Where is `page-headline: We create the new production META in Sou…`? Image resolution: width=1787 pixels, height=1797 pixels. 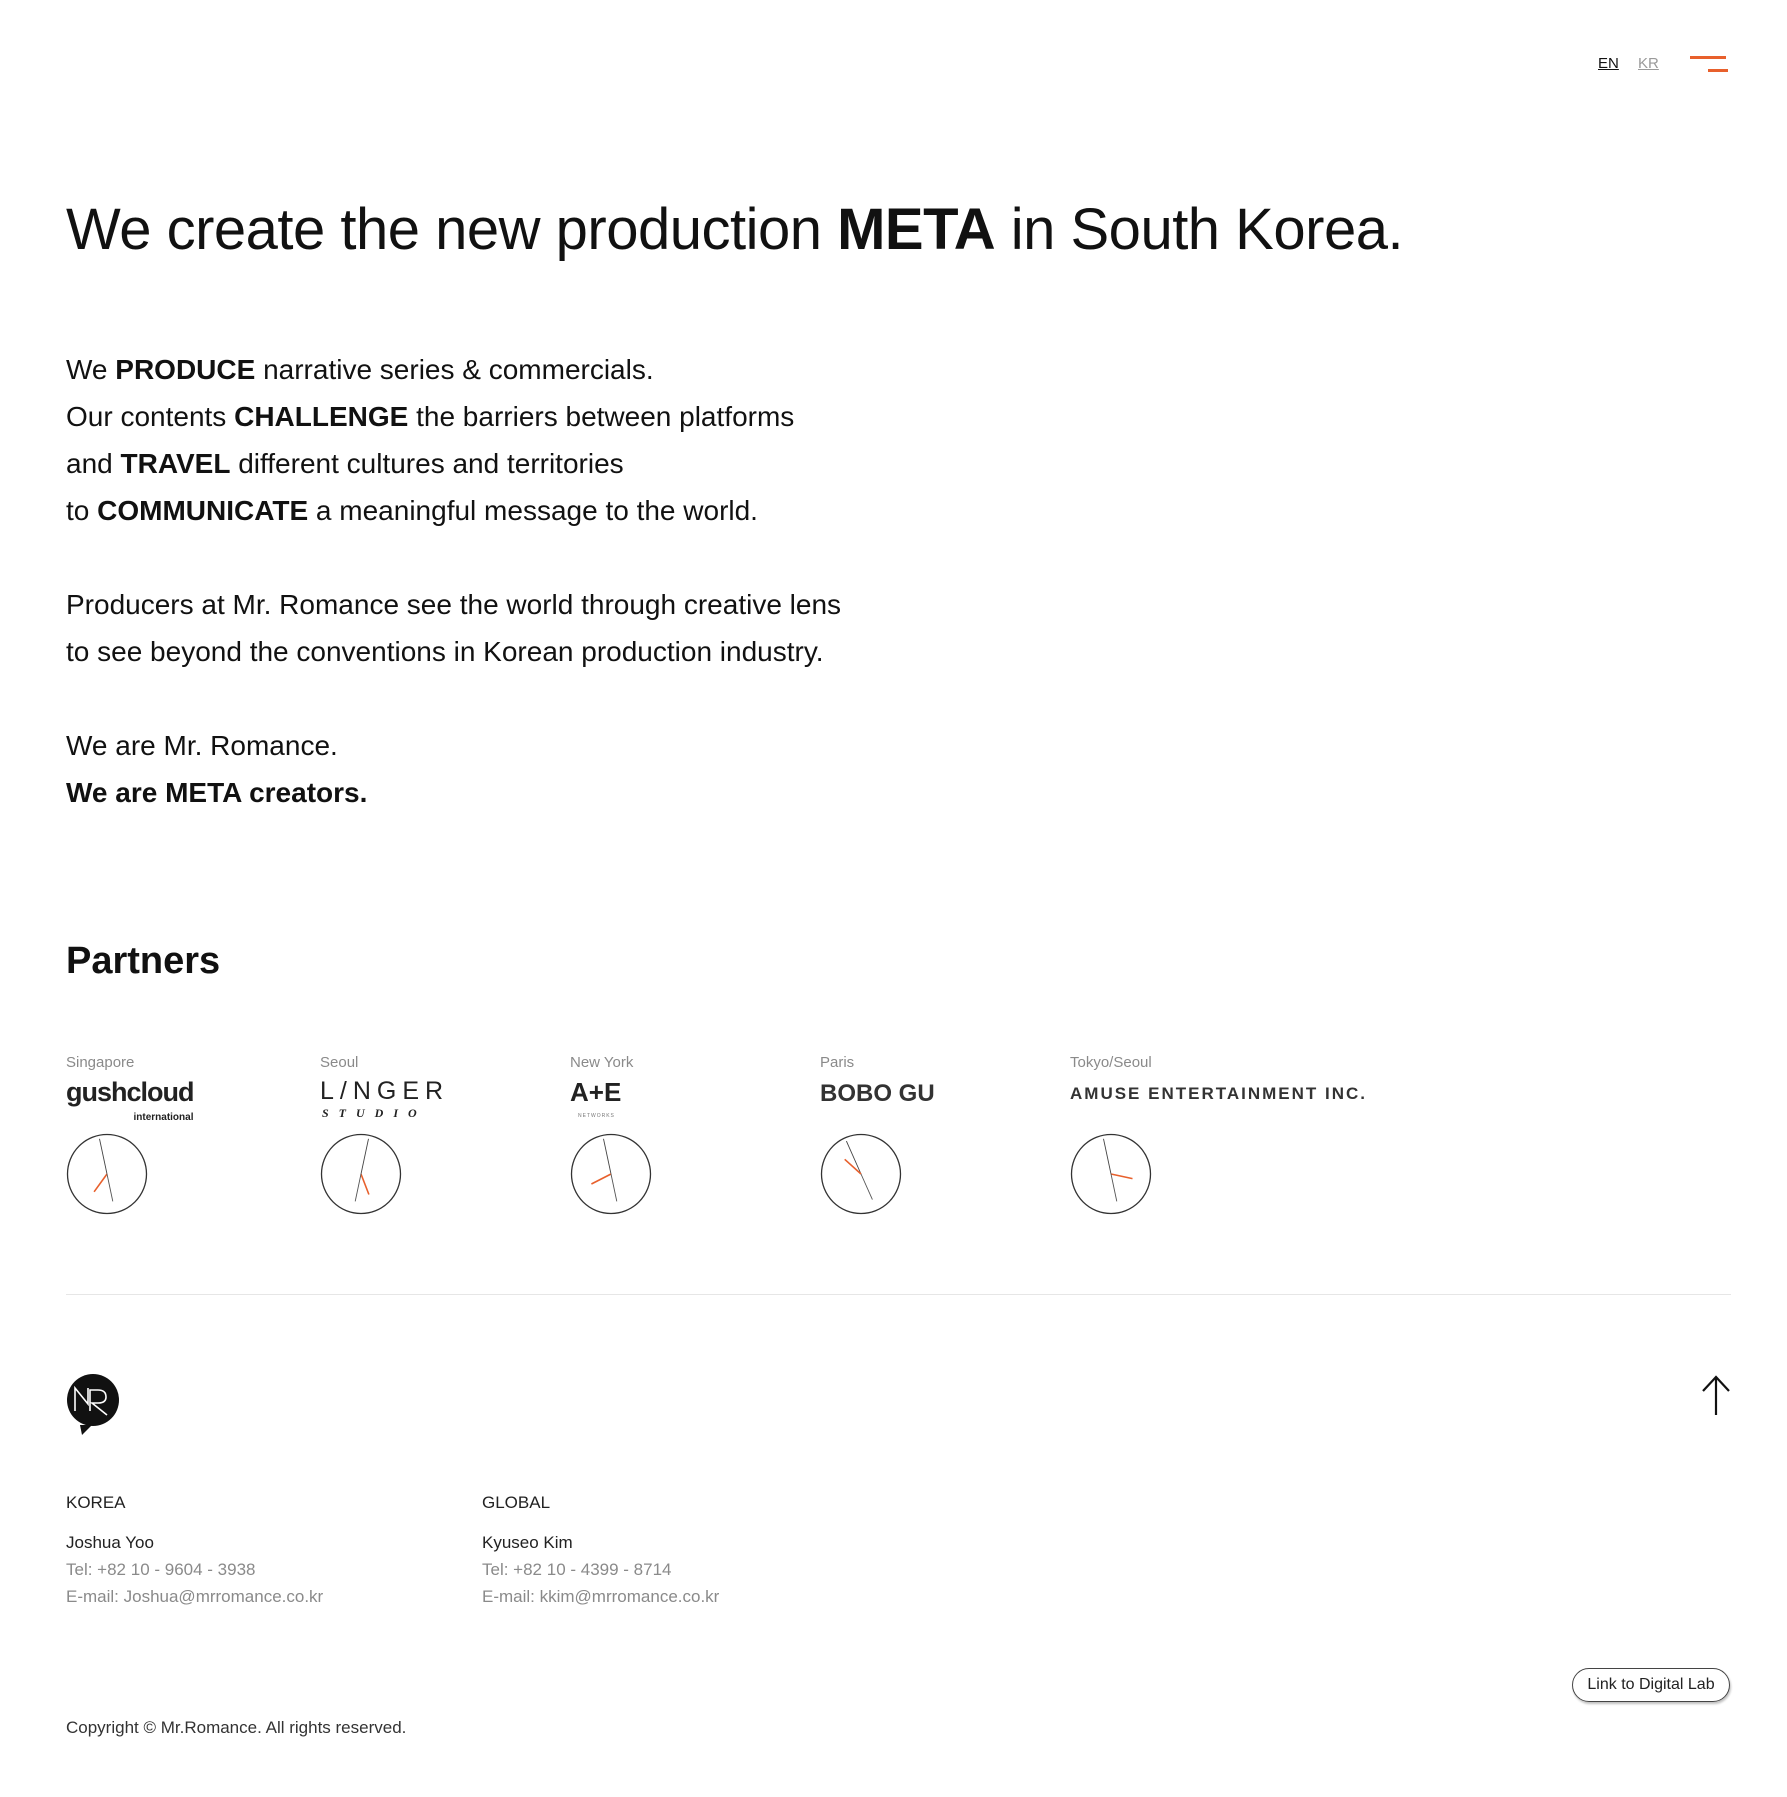 page-headline: We create the new production META in Sou… is located at coordinates (735, 229).